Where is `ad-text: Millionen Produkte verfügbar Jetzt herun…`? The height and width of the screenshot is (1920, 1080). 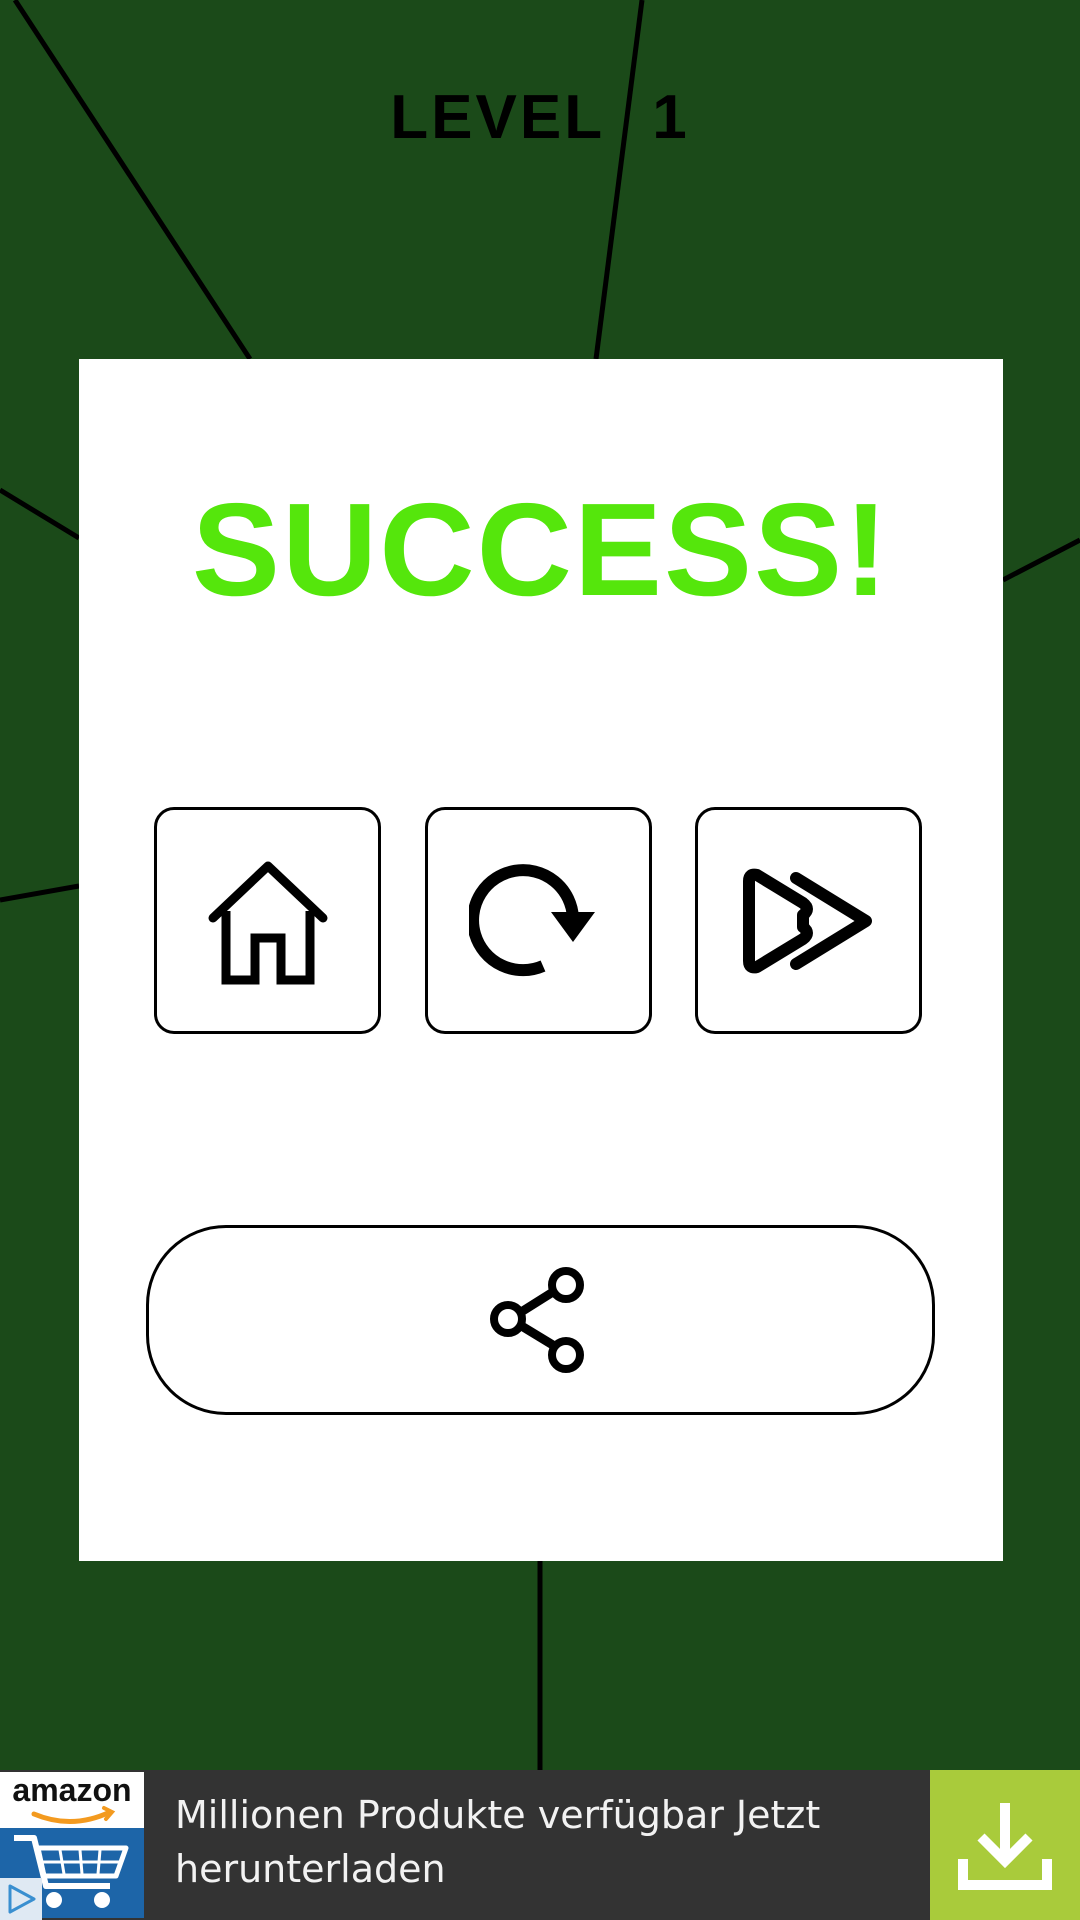
ad-text: Millionen Produkte verfügbar Jetzt herun… is located at coordinates (545, 1842).